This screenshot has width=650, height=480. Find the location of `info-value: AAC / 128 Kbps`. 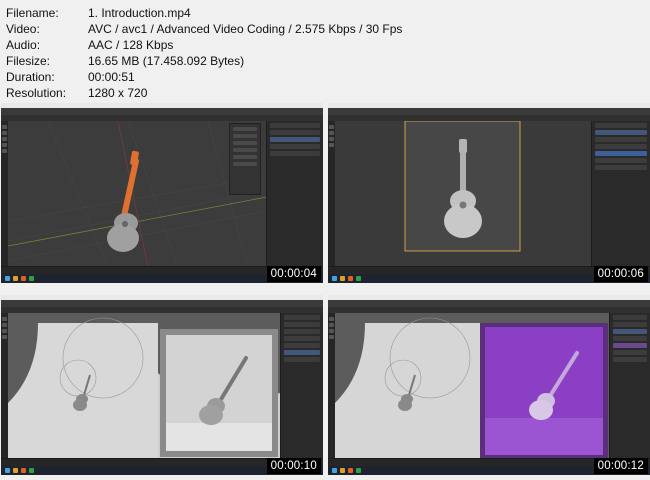

info-value: AAC / 128 Kbps is located at coordinates (131, 45).